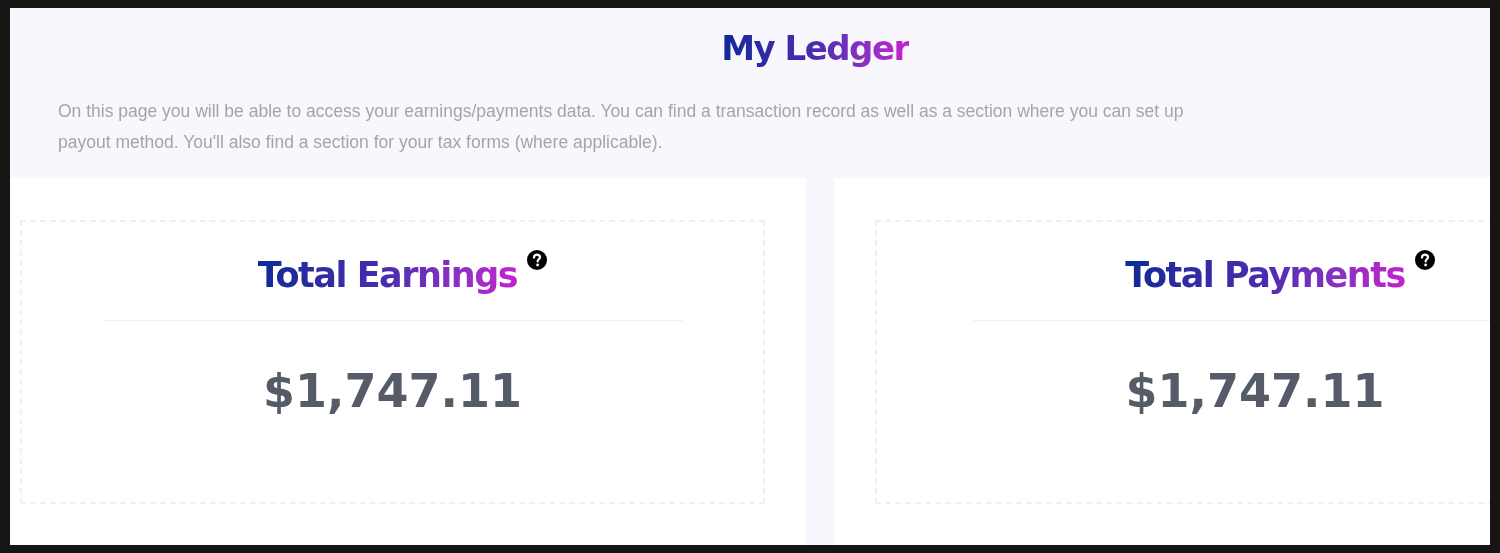 The height and width of the screenshot is (553, 1500). Describe the element at coordinates (621, 111) in the screenshot. I see `description-text: On this page you will be able to access your earnings/payments data. You can find a transaction record as well as a section where you can set up` at that location.